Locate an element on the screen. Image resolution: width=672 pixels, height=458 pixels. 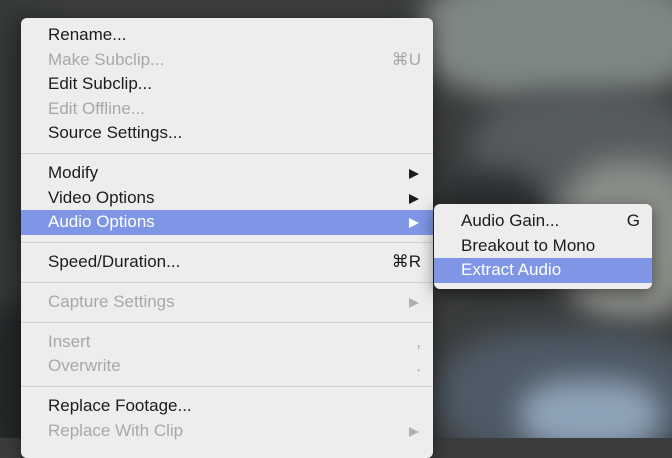
menu-item-label: Video Options is located at coordinates (101, 197).